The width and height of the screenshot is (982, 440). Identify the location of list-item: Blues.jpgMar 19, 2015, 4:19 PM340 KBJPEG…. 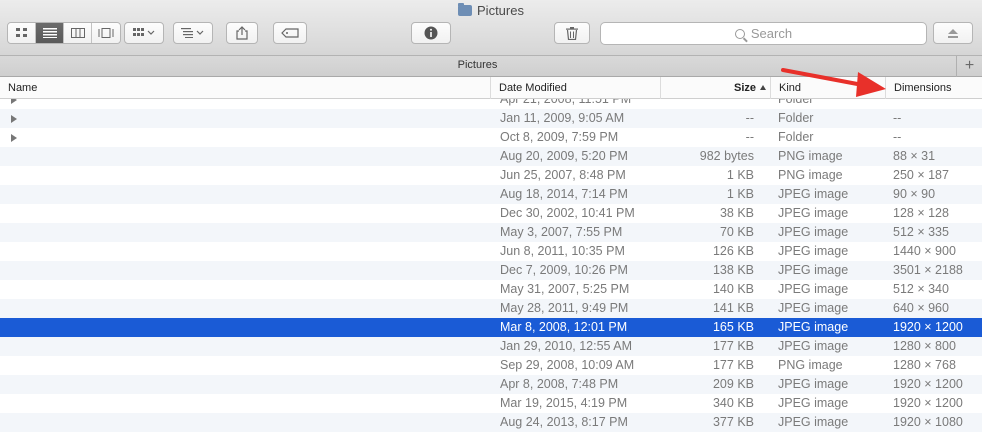
(491, 403).